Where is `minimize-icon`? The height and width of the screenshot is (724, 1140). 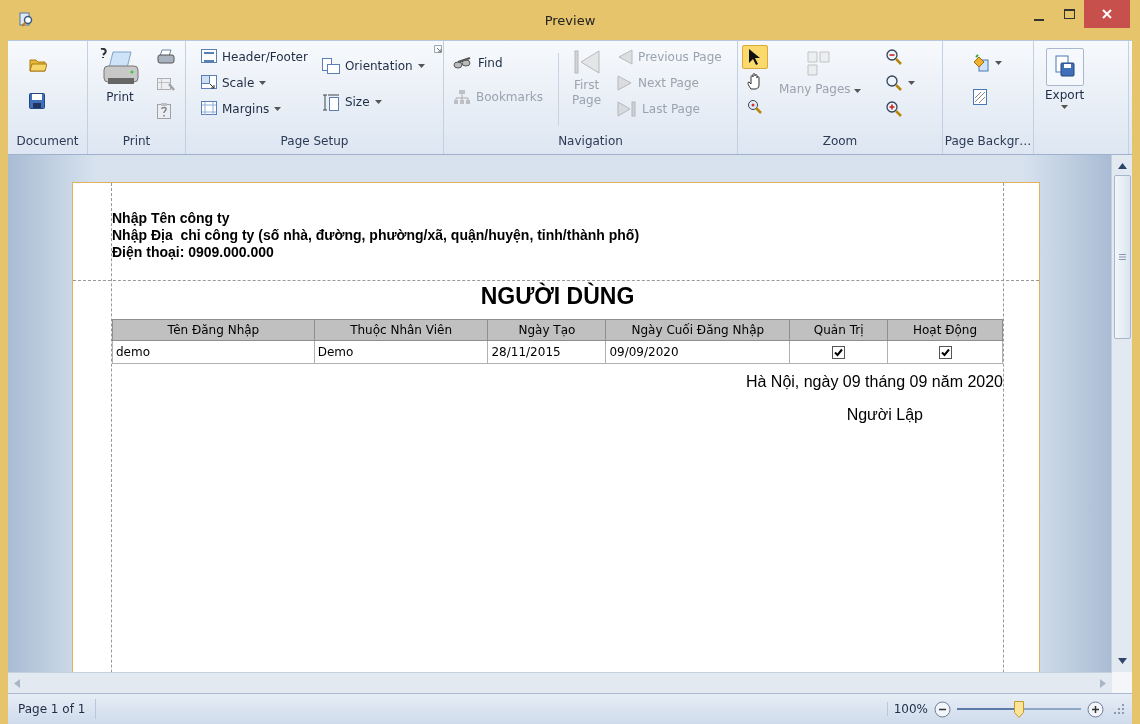
minimize-icon is located at coordinates (1039, 20).